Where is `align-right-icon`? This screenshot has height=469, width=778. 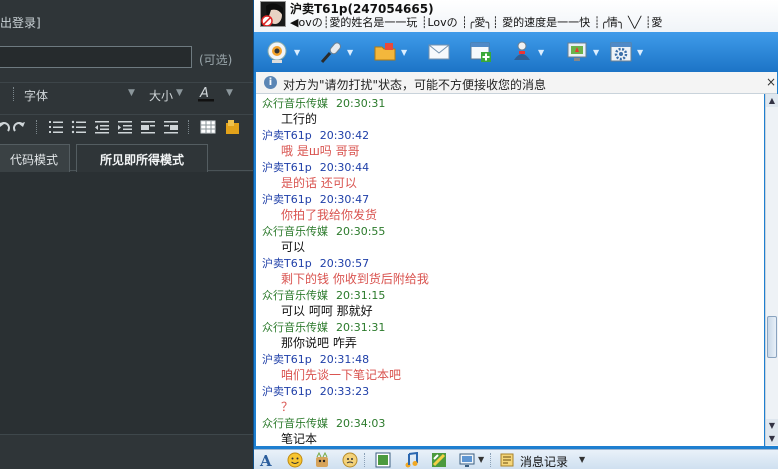 align-right-icon is located at coordinates (171, 127).